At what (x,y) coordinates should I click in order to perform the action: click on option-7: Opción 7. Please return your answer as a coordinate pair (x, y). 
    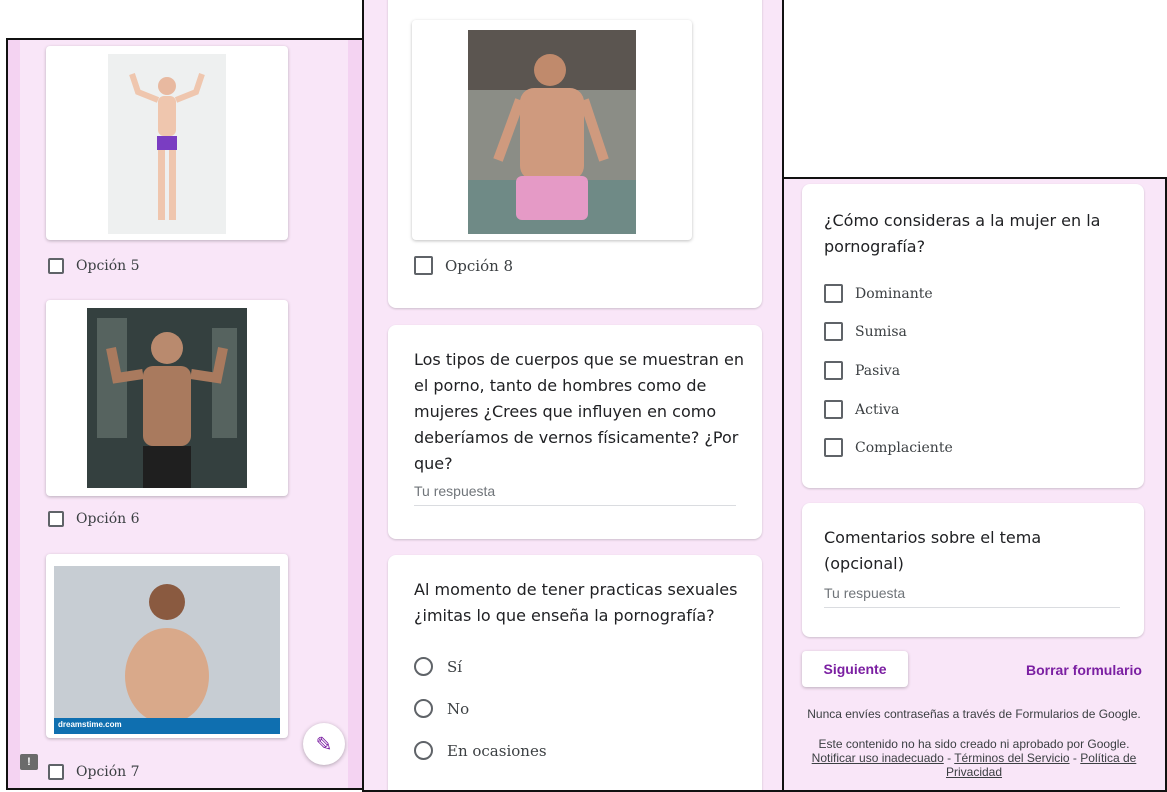
    Looking at the image, I should click on (94, 772).